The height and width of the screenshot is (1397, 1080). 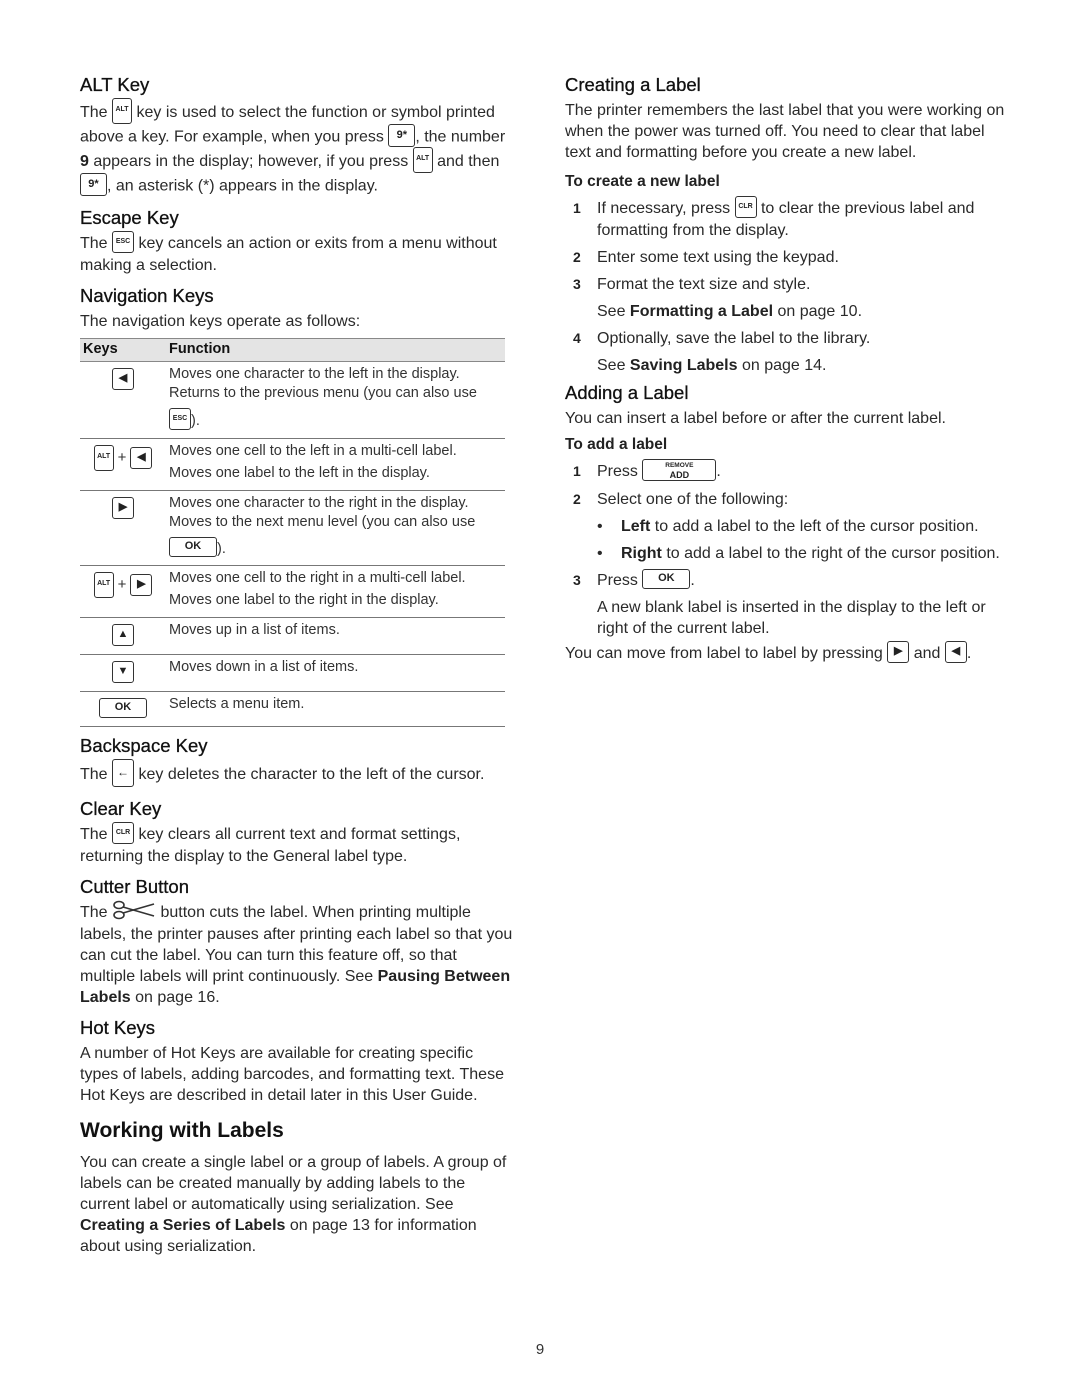 What do you see at coordinates (115, 84) in the screenshot?
I see `alt-key-heading: ALT Key` at bounding box center [115, 84].